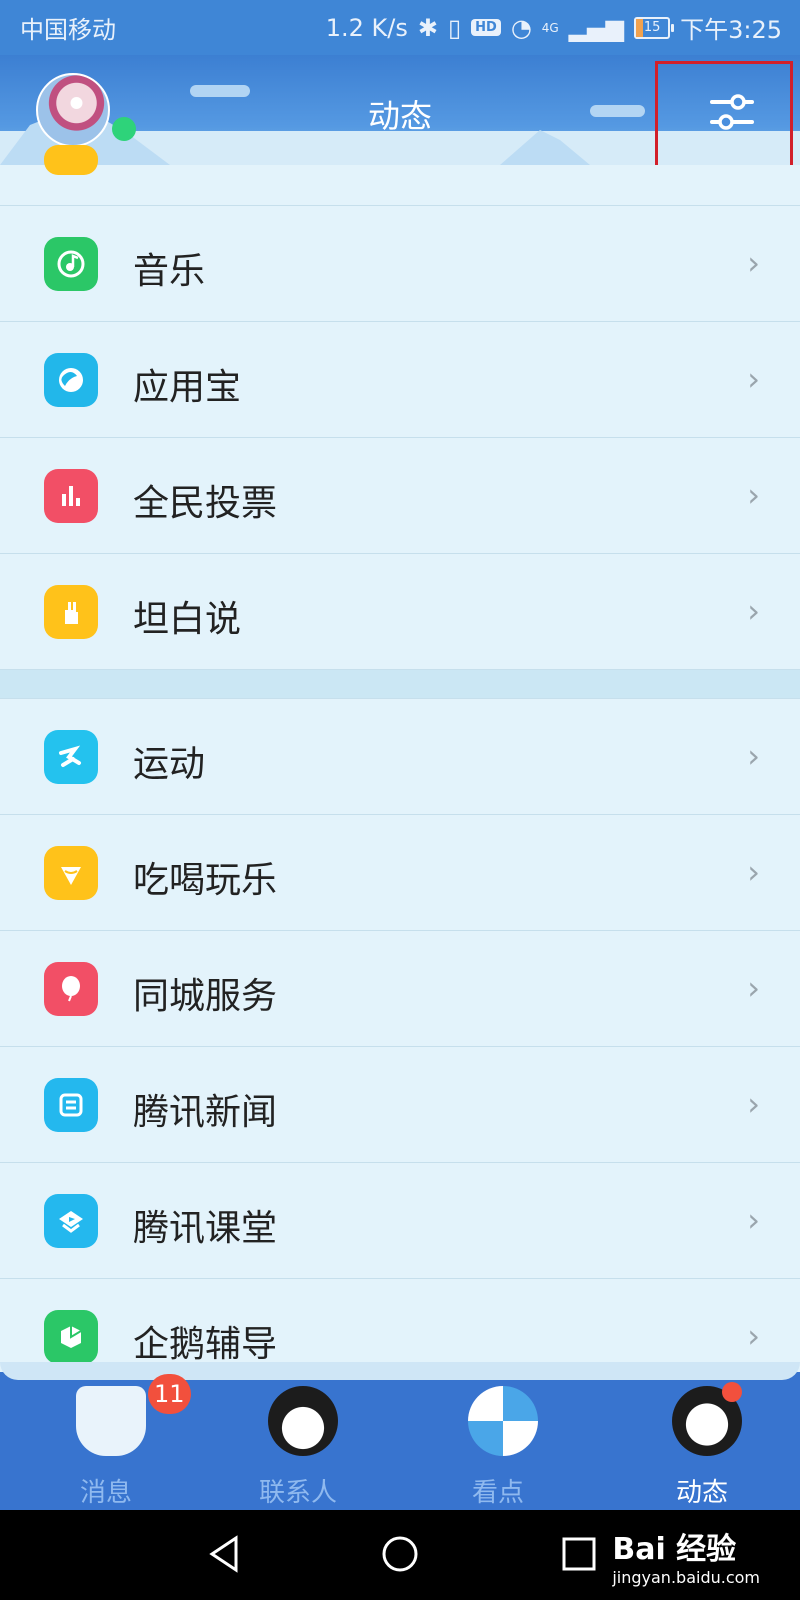 Image resolution: width=800 pixels, height=1600 pixels. I want to click on tab-dongtai: 动态, so click(702, 1441).